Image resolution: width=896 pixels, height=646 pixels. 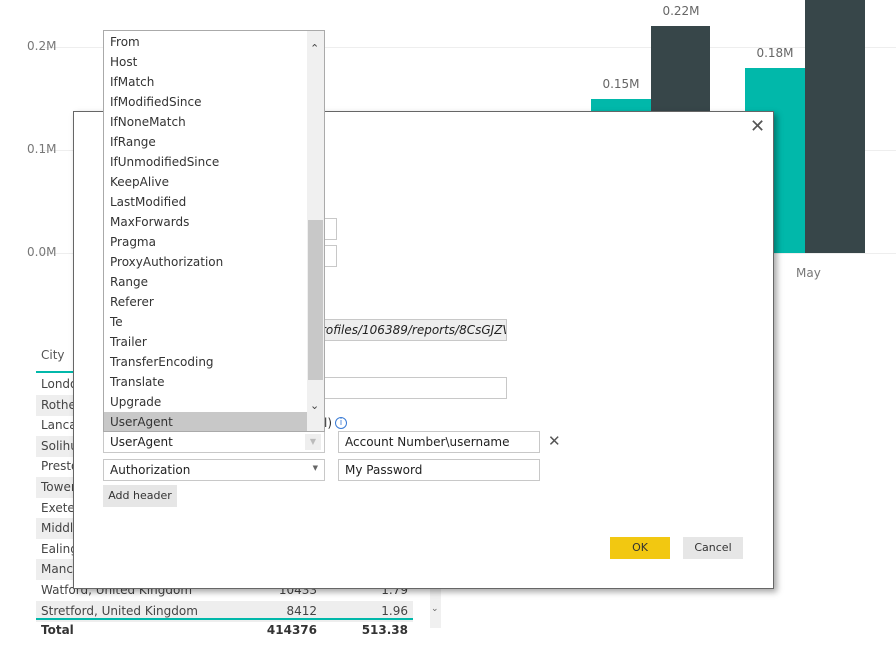 What do you see at coordinates (42, 46) in the screenshot?
I see `y-tick-label: 0.2M` at bounding box center [42, 46].